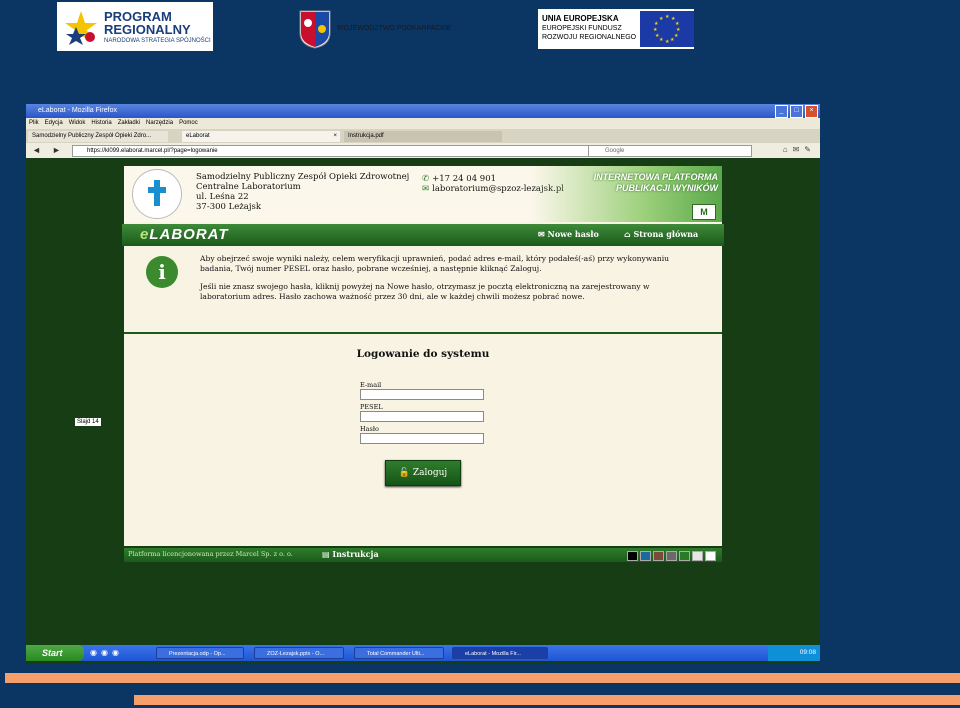 Image resolution: width=960 pixels, height=708 pixels. Describe the element at coordinates (147, 29) in the screenshot. I see `program-title-2: REGIONALNY` at that location.